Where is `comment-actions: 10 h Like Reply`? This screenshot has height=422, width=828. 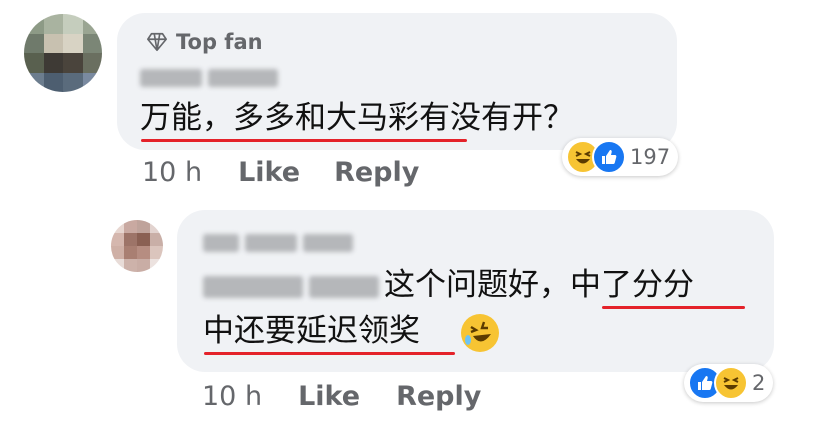
comment-actions: 10 h Like Reply is located at coordinates (280, 172).